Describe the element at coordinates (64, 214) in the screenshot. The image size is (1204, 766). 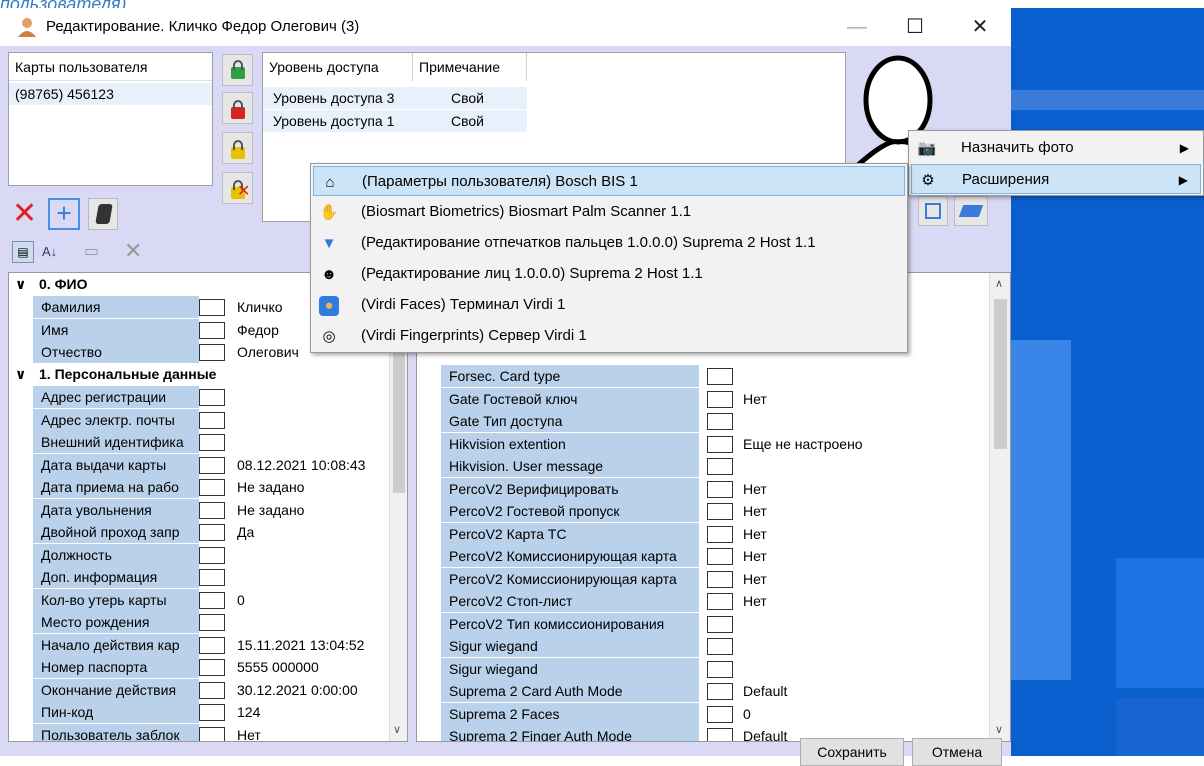
I see `add-card-button: +` at that location.